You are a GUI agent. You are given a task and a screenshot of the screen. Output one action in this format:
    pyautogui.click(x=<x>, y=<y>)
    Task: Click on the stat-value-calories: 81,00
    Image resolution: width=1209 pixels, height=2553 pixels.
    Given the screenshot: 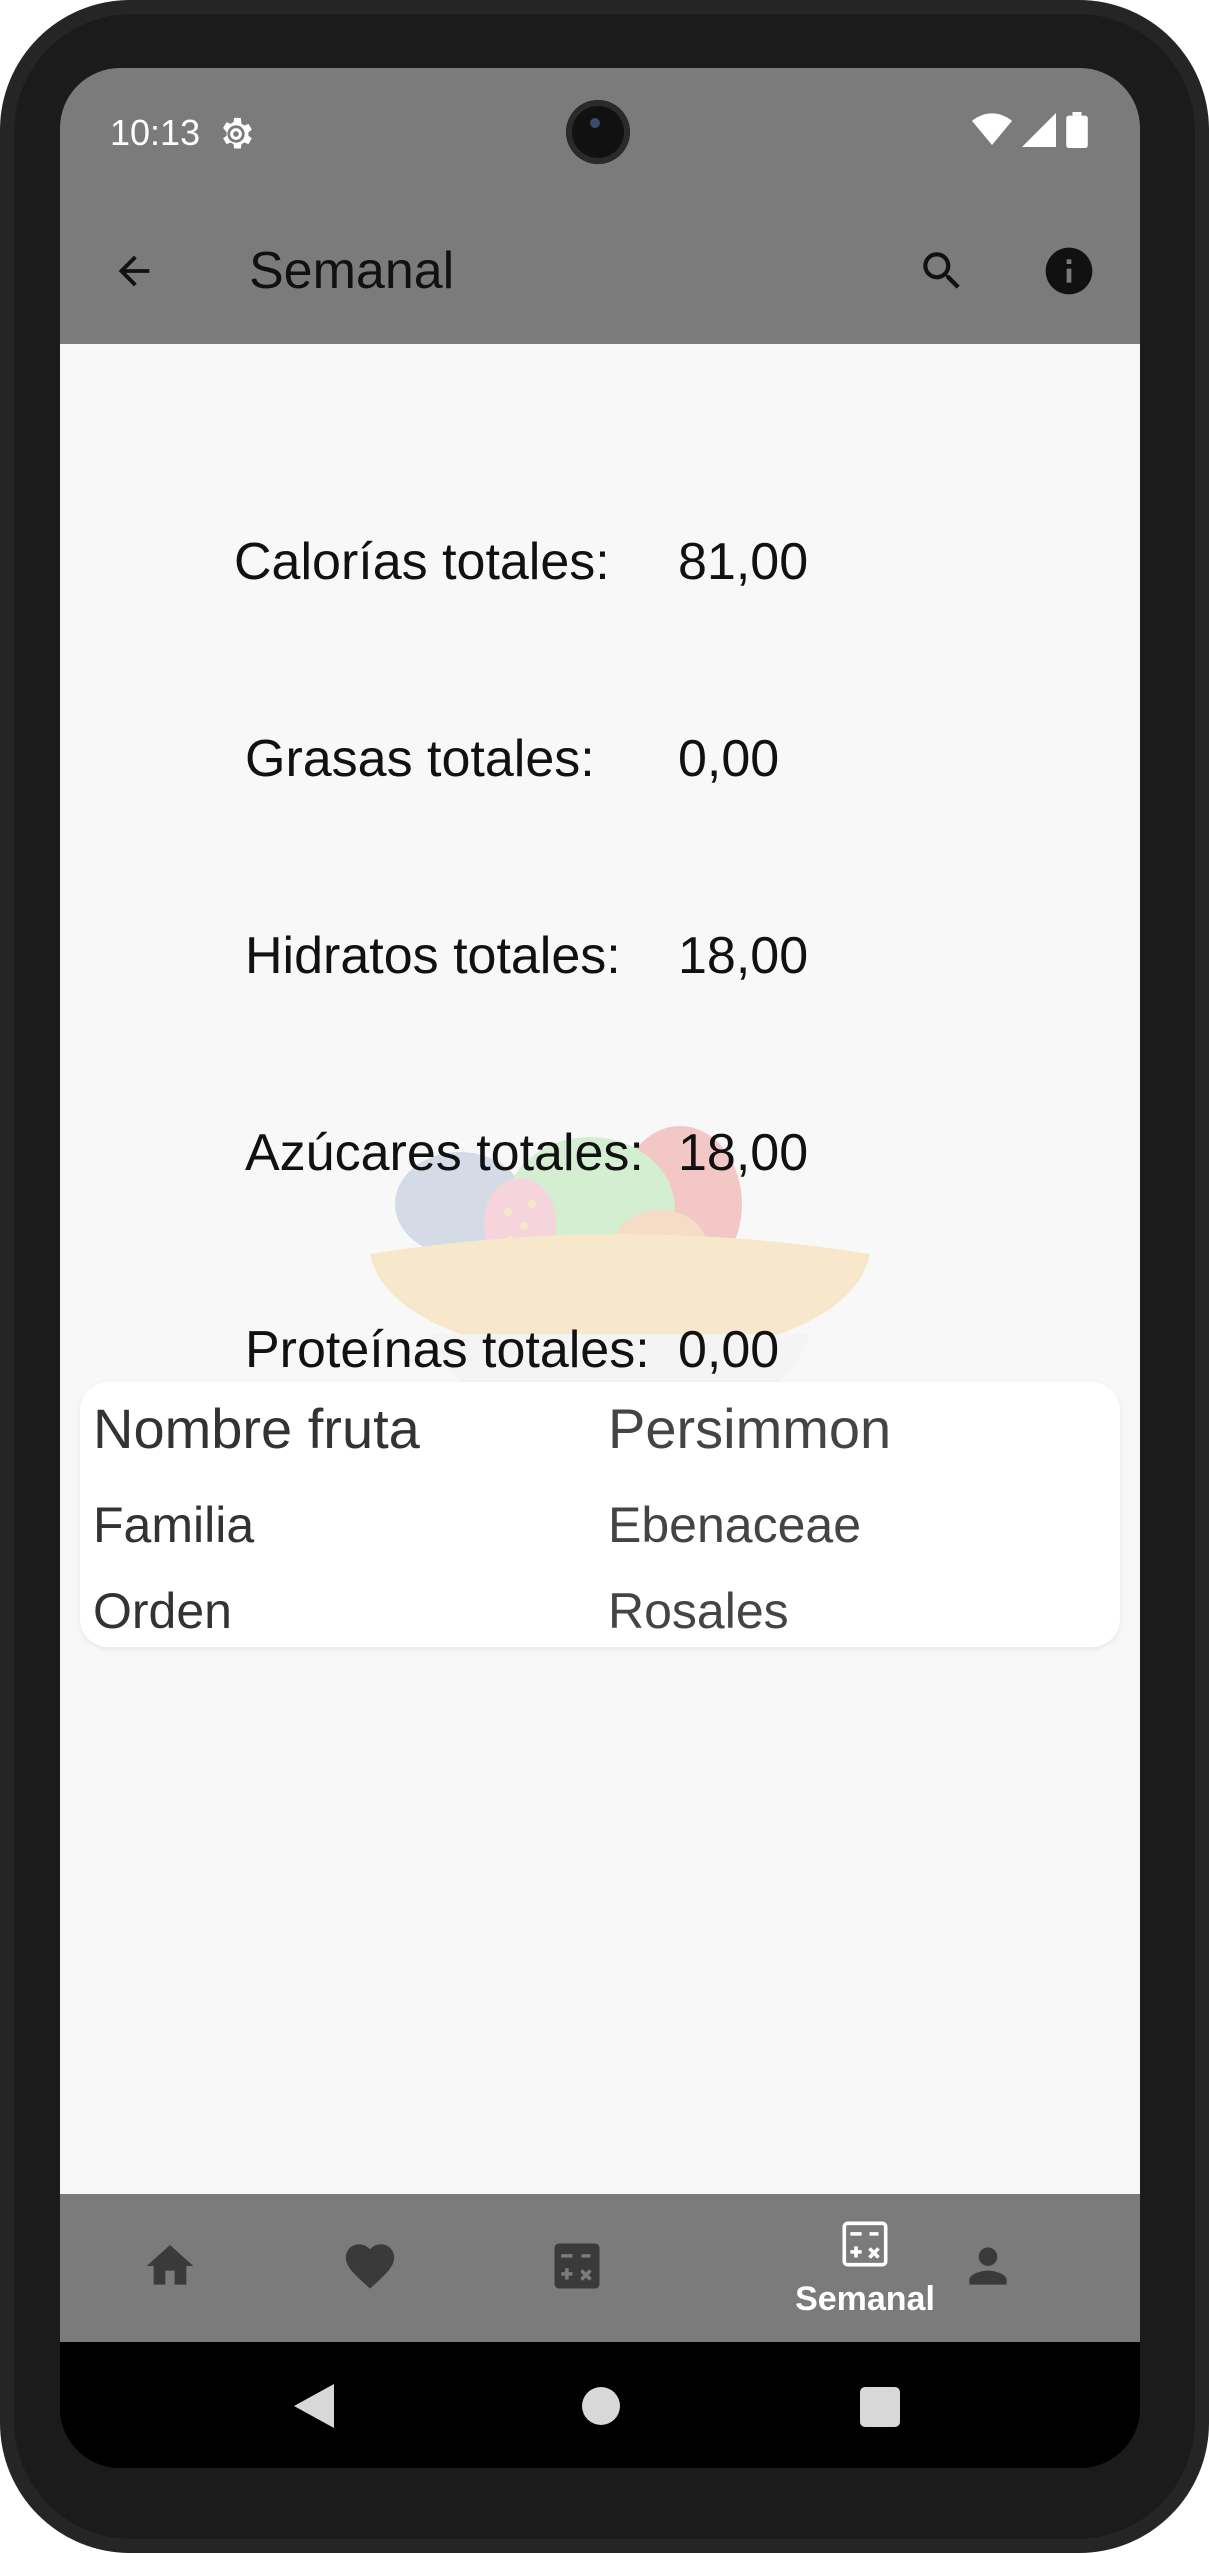 What is the action you would take?
    pyautogui.click(x=743, y=562)
    